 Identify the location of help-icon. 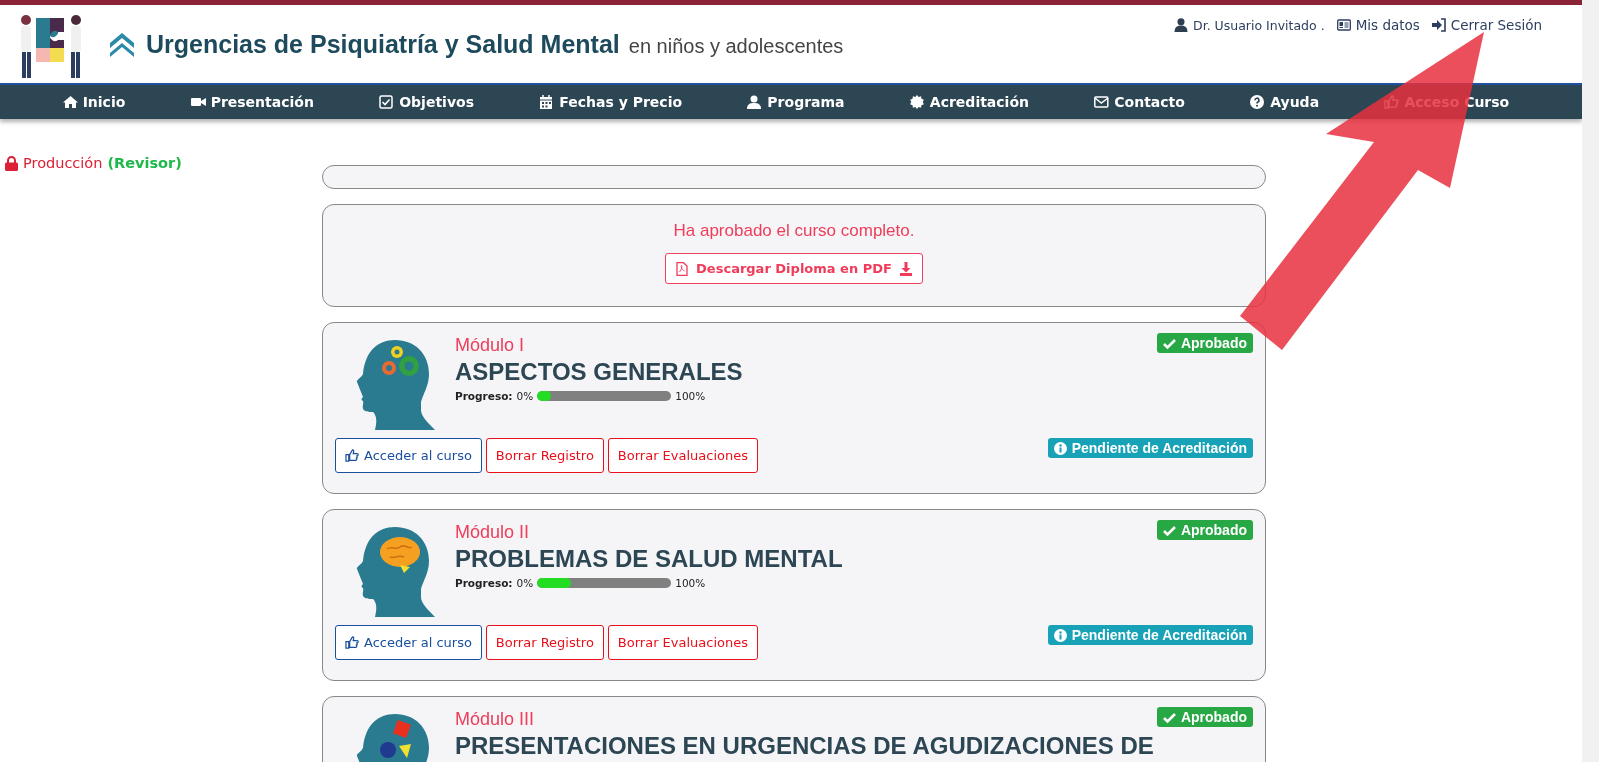
(1258, 102).